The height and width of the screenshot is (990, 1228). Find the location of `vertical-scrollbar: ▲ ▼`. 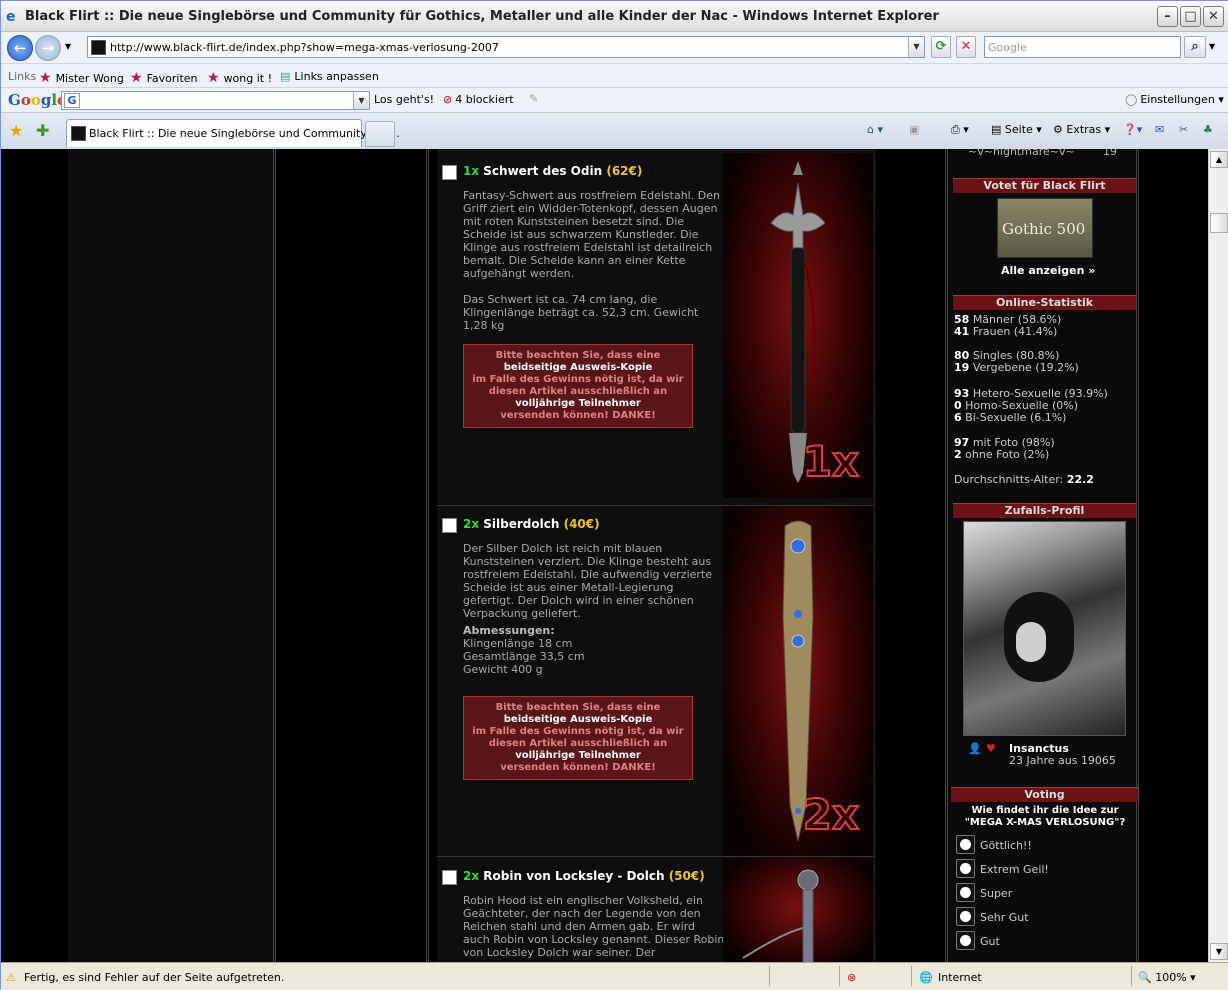

vertical-scrollbar: ▲ ▼ is located at coordinates (1218, 555).